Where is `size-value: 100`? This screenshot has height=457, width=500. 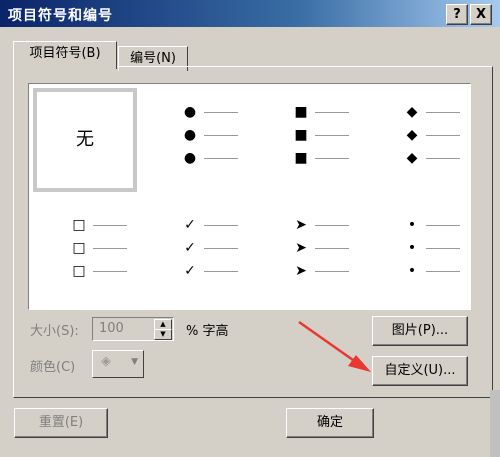 size-value: 100 is located at coordinates (111, 328).